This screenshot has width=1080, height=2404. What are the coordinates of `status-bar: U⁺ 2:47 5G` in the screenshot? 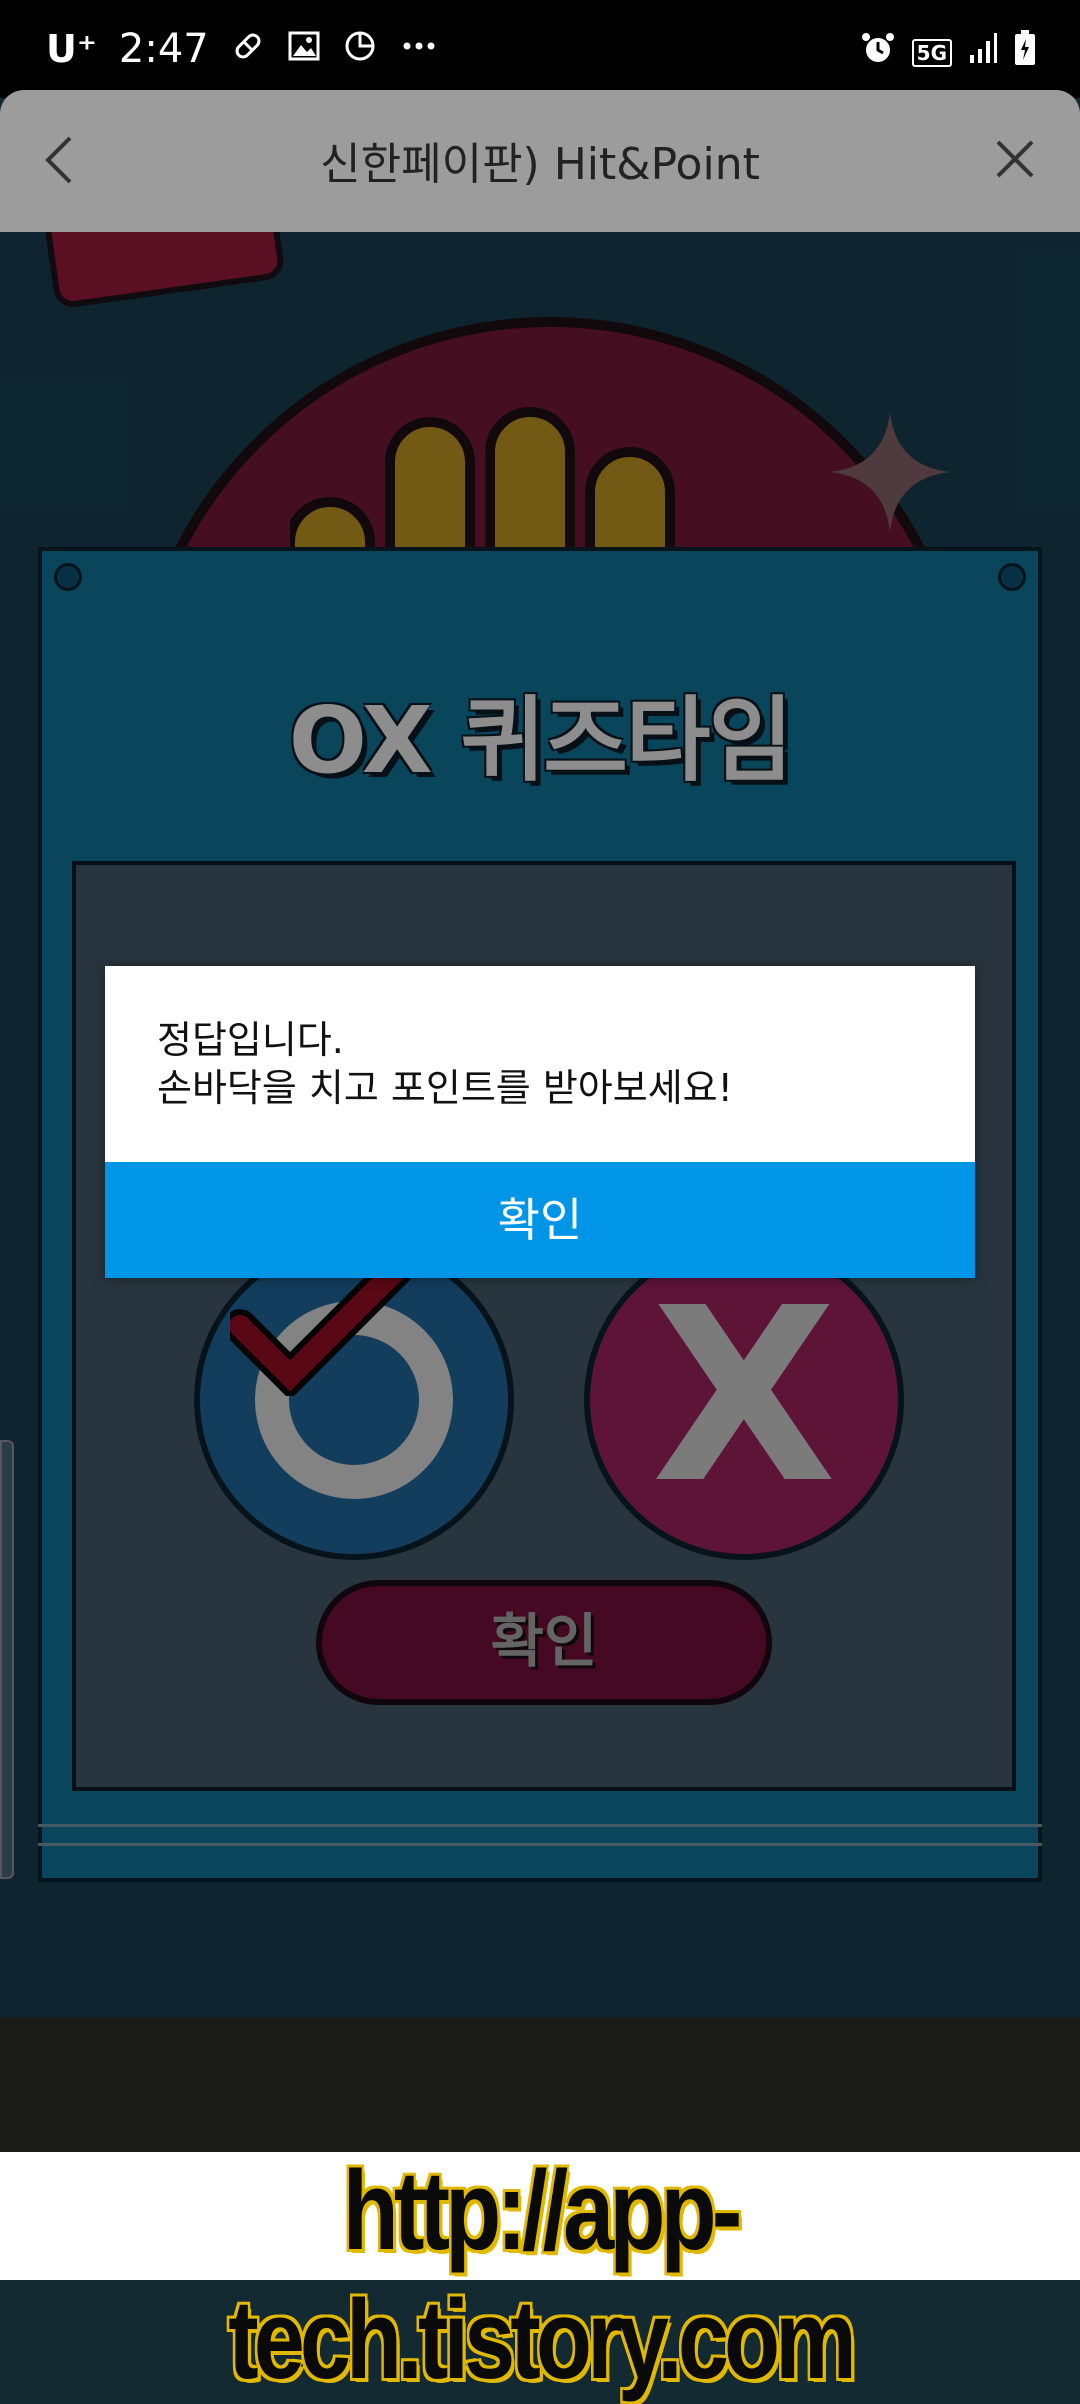 It's located at (540, 49).